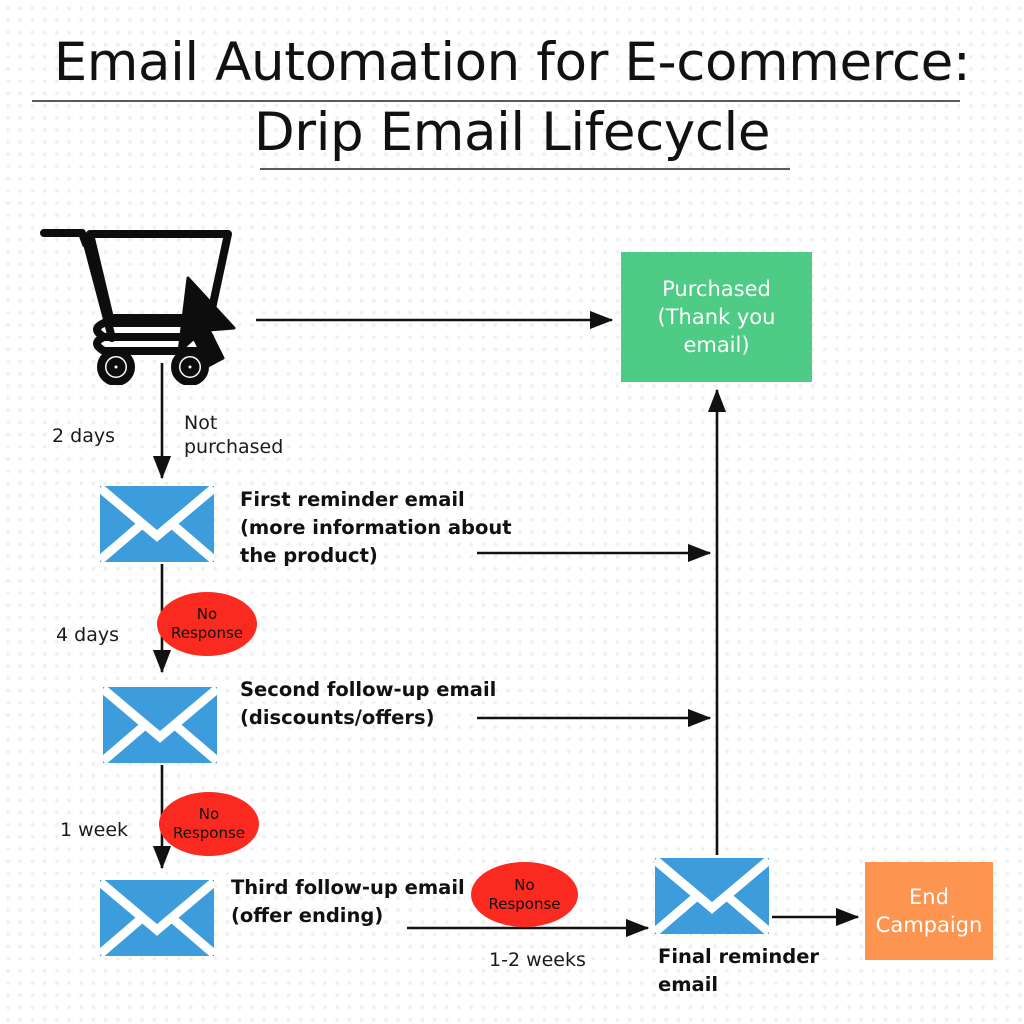 Image resolution: width=1024 pixels, height=1024 pixels. Describe the element at coordinates (157, 524) in the screenshot. I see `envelope-icon-first-email` at that location.